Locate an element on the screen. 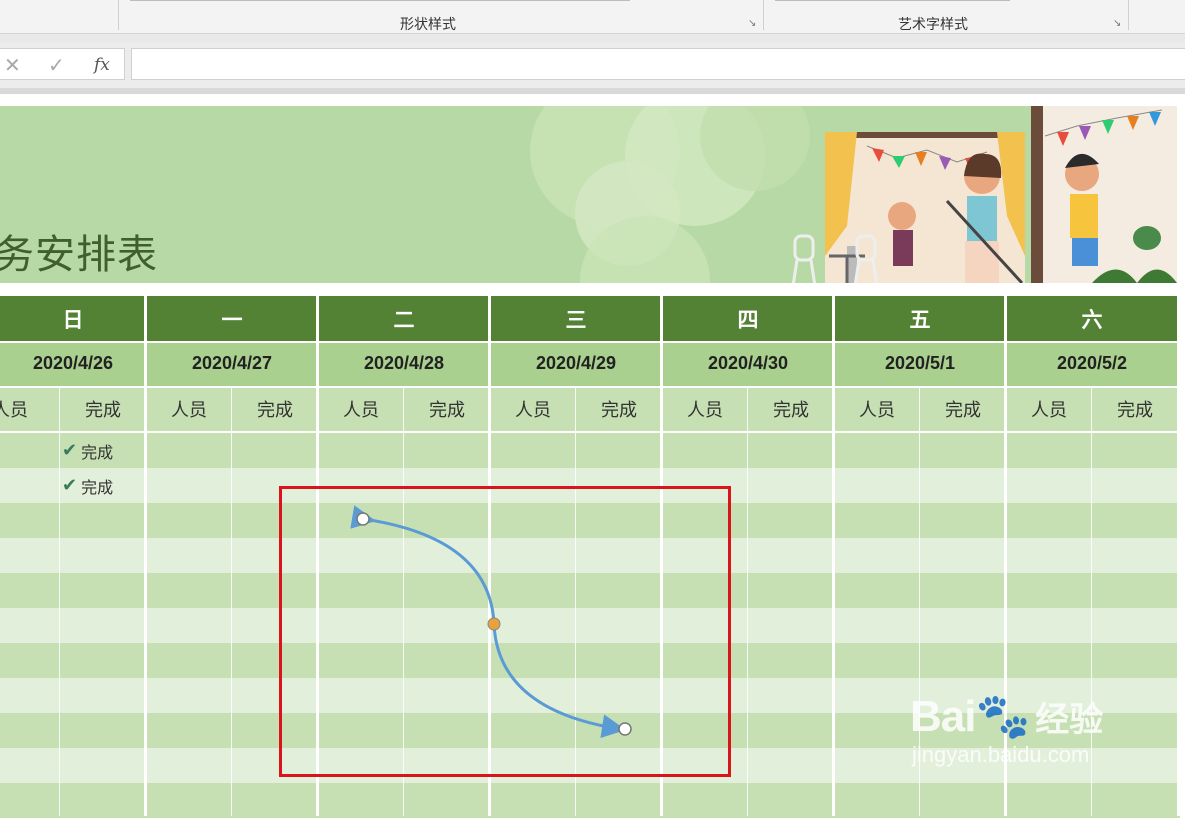  paw-icon: 🐾 is located at coordinates (1002, 716).